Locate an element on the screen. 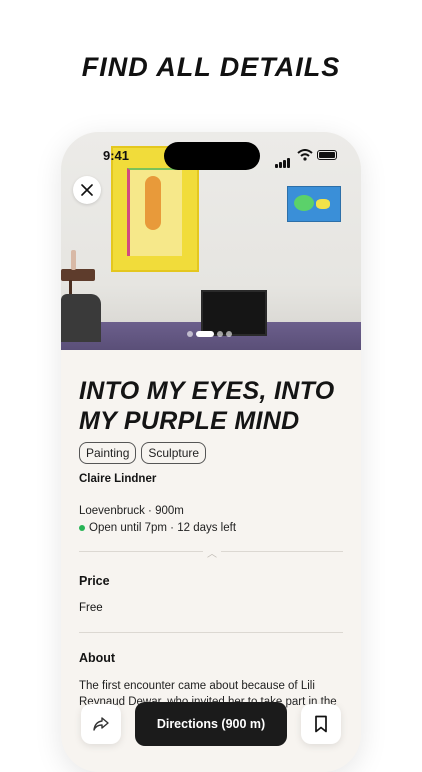 This screenshot has height=772, width=422. opening-status-text: Open until 7pm · 12 days left is located at coordinates (163, 528).